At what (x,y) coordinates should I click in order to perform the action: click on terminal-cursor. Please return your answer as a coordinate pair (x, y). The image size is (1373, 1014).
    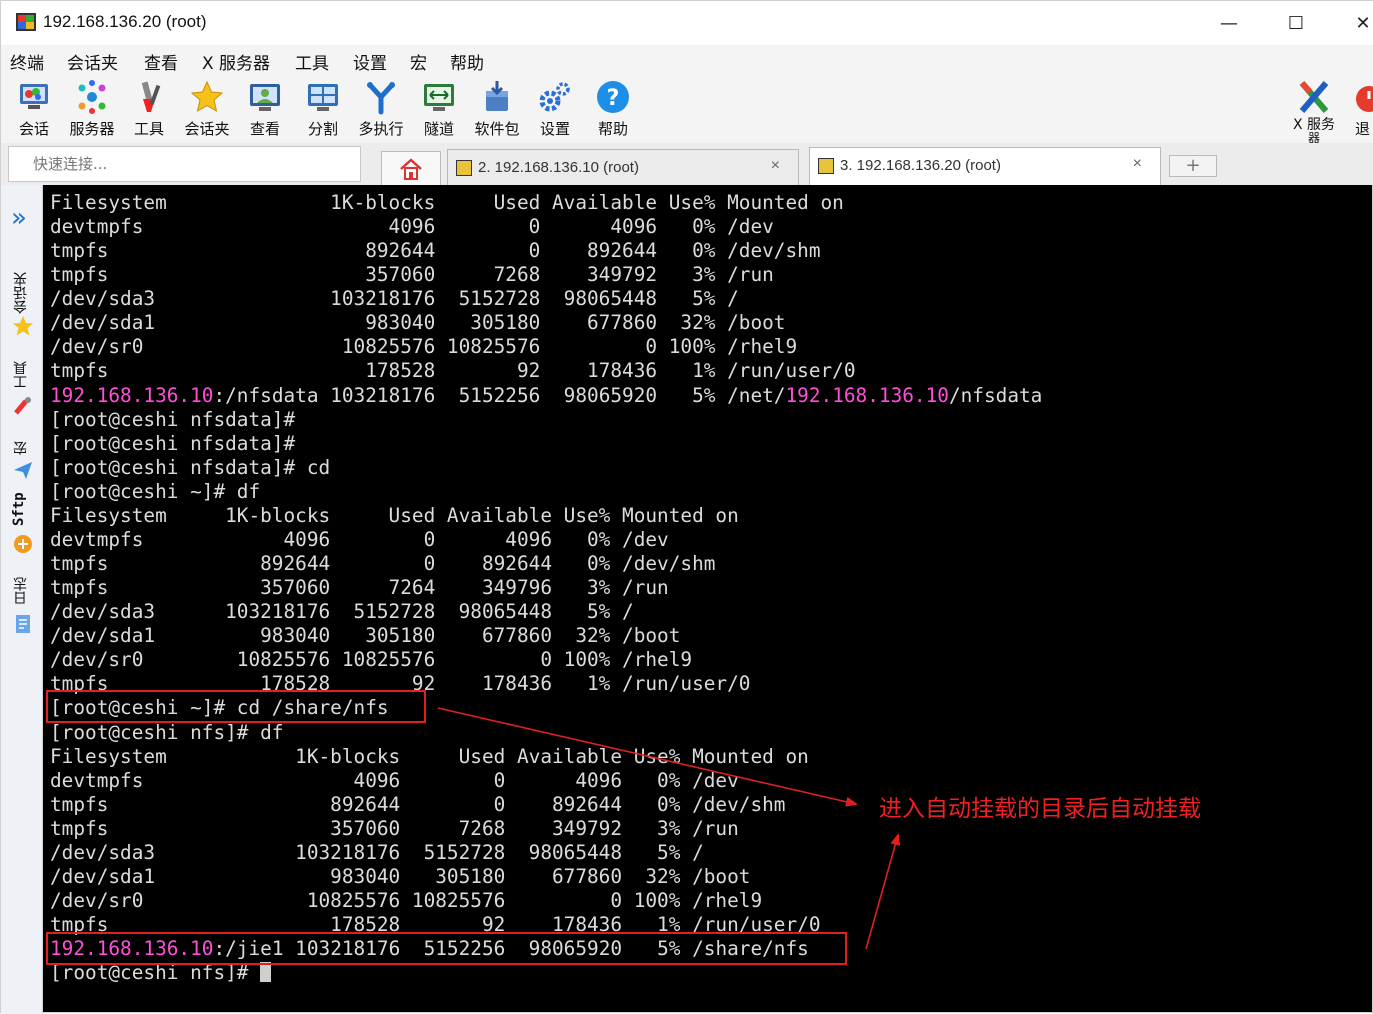
    Looking at the image, I should click on (266, 972).